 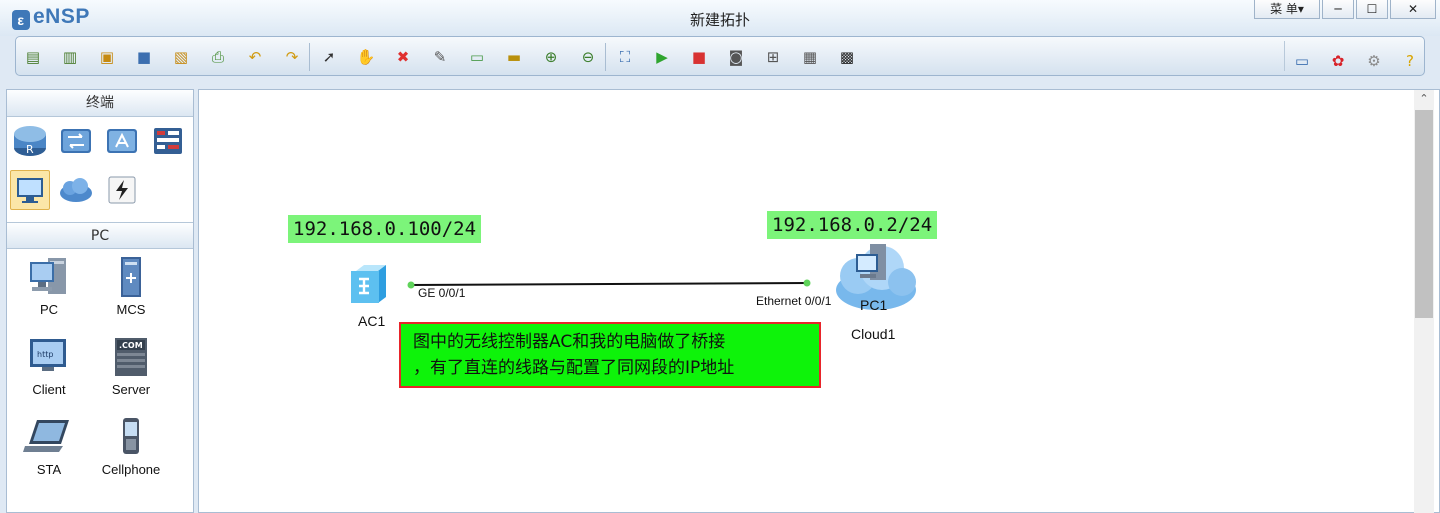 What do you see at coordinates (574, 368) in the screenshot?
I see `note-line-2: ，有了直连的线路与配置了同网段的IP地址` at bounding box center [574, 368].